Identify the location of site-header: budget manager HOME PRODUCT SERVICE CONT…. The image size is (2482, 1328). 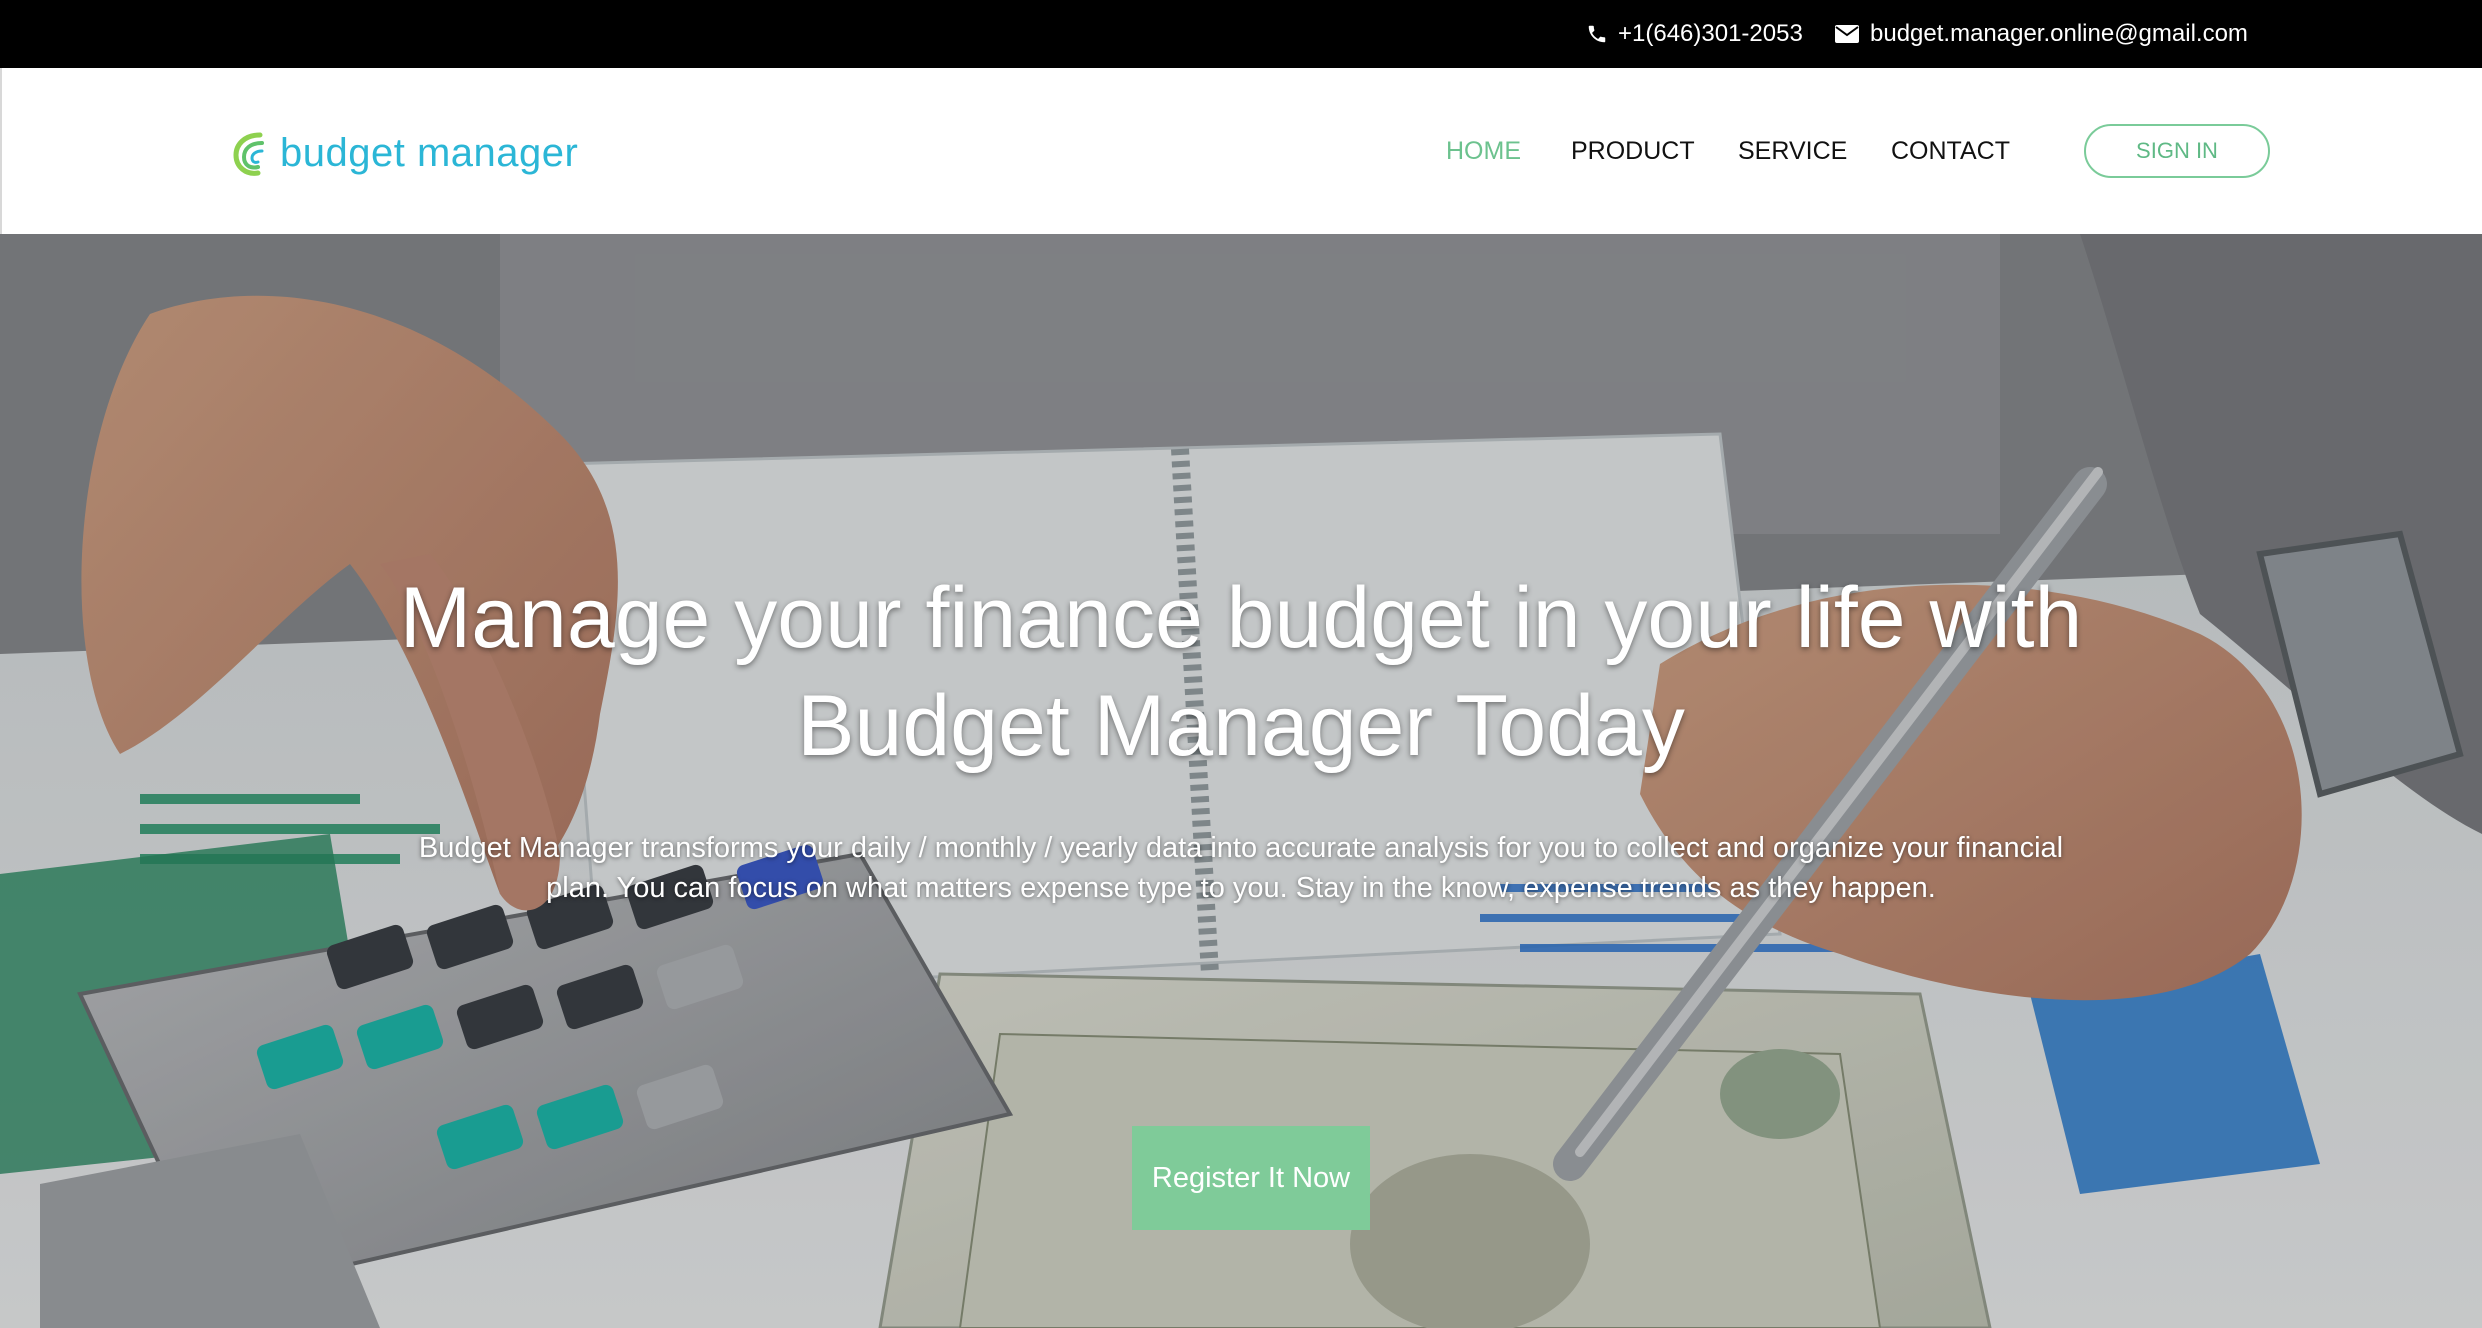
(1241, 151).